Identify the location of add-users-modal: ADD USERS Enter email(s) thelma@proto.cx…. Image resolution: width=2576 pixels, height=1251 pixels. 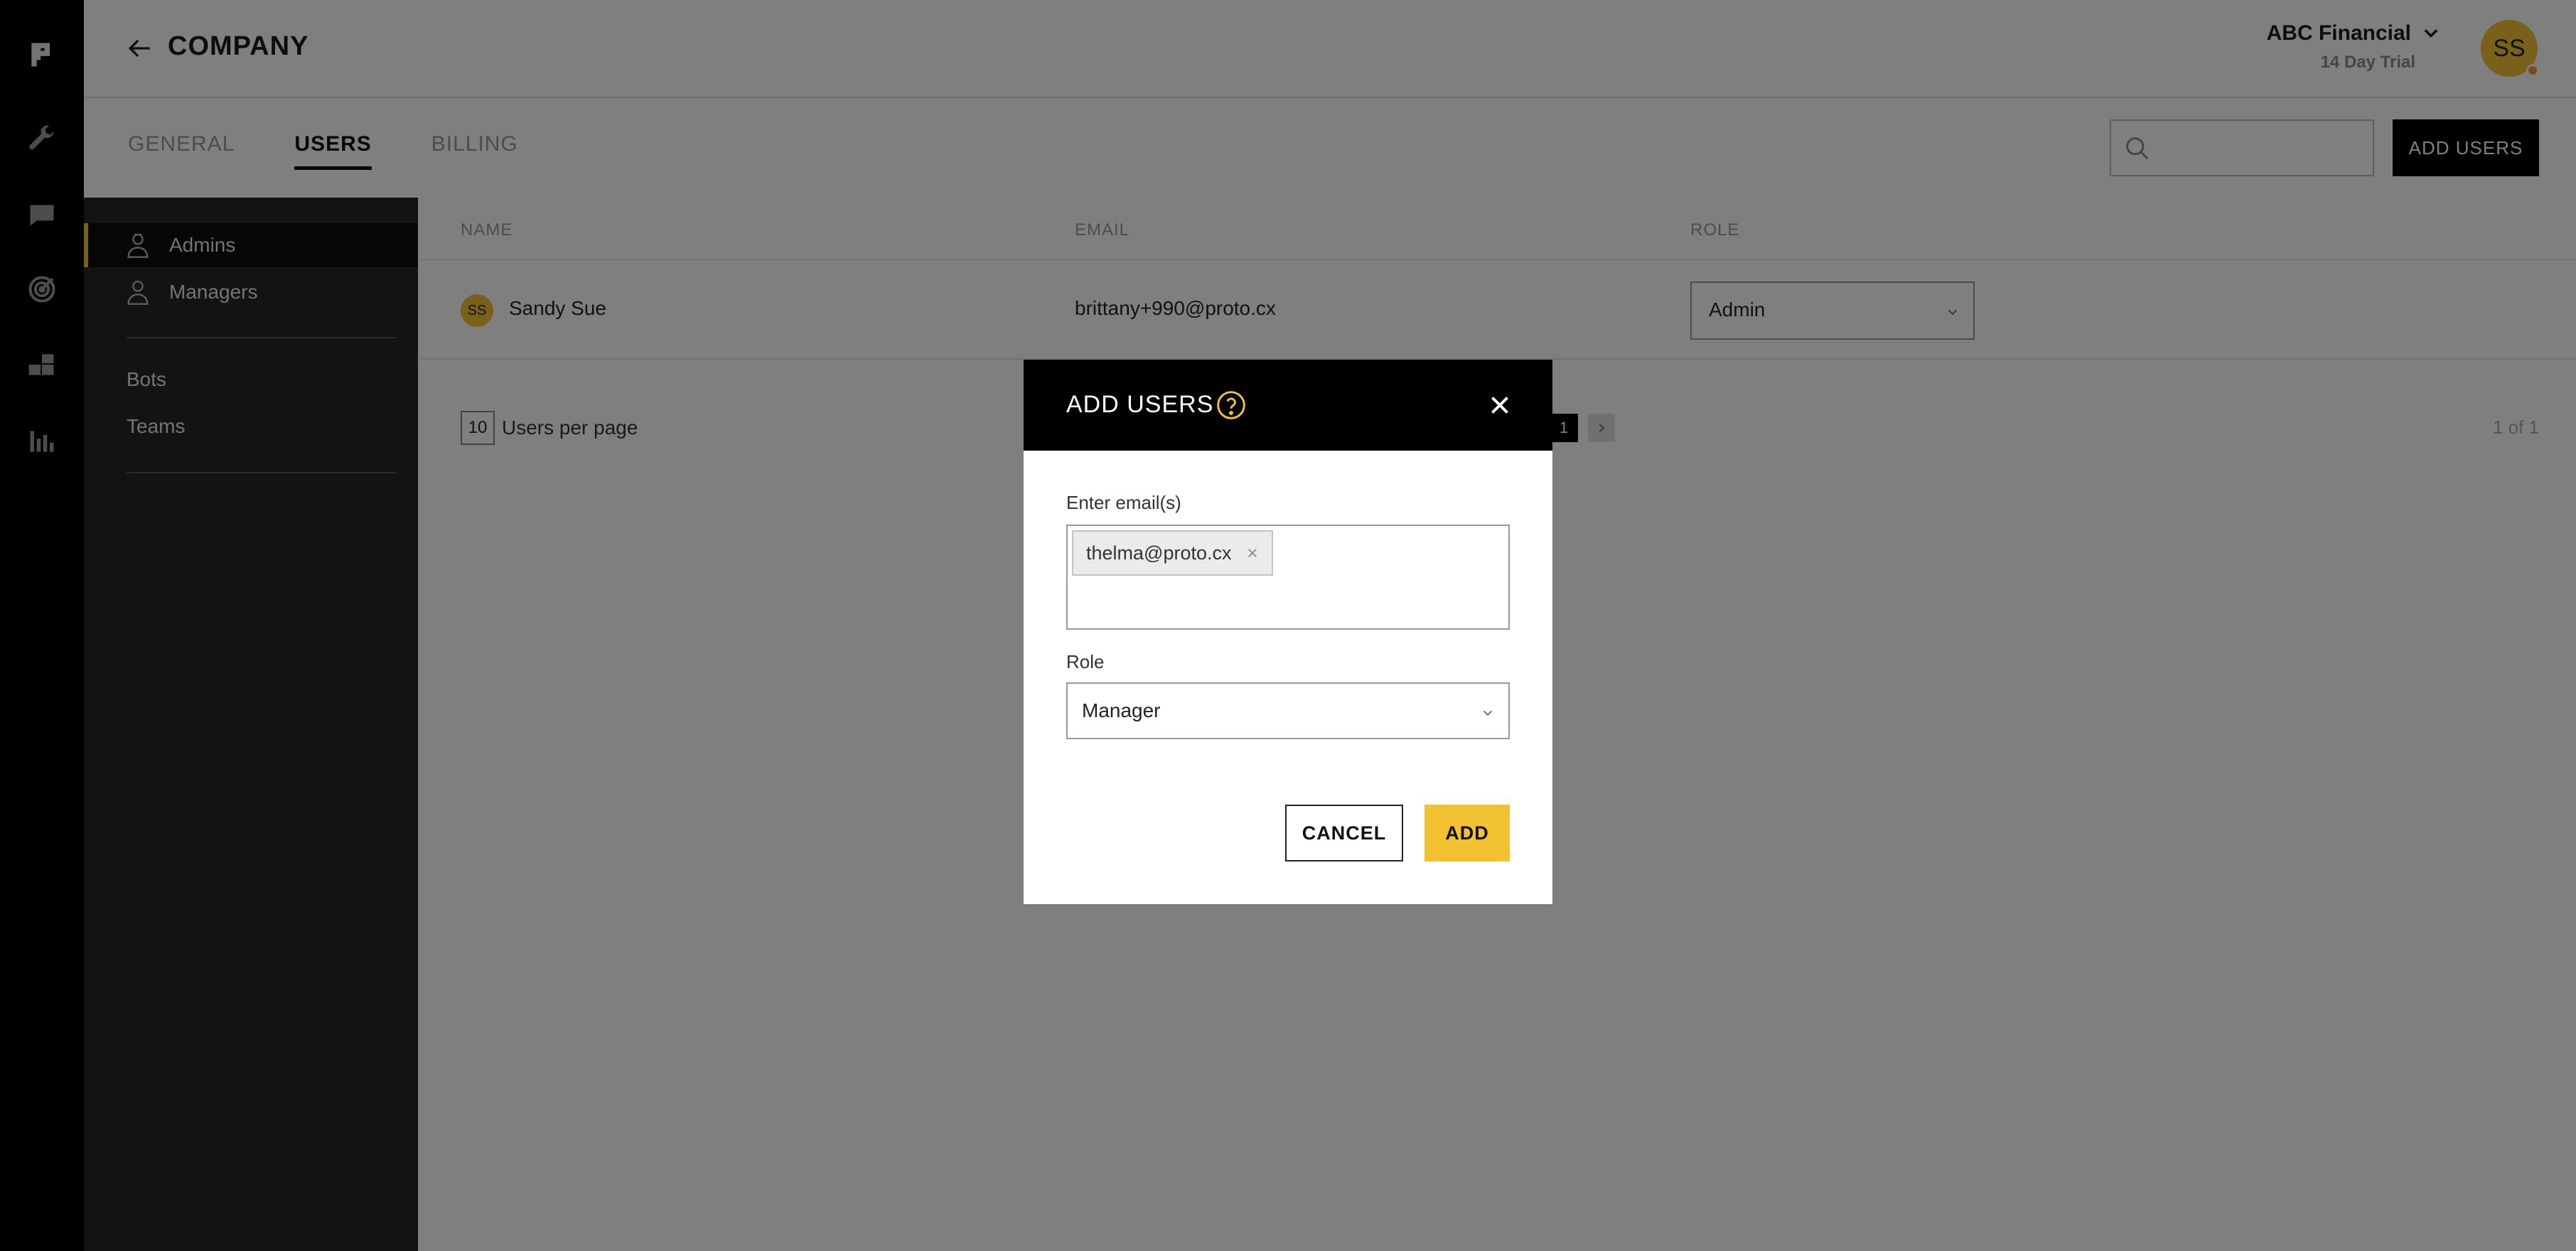
(1288, 632).